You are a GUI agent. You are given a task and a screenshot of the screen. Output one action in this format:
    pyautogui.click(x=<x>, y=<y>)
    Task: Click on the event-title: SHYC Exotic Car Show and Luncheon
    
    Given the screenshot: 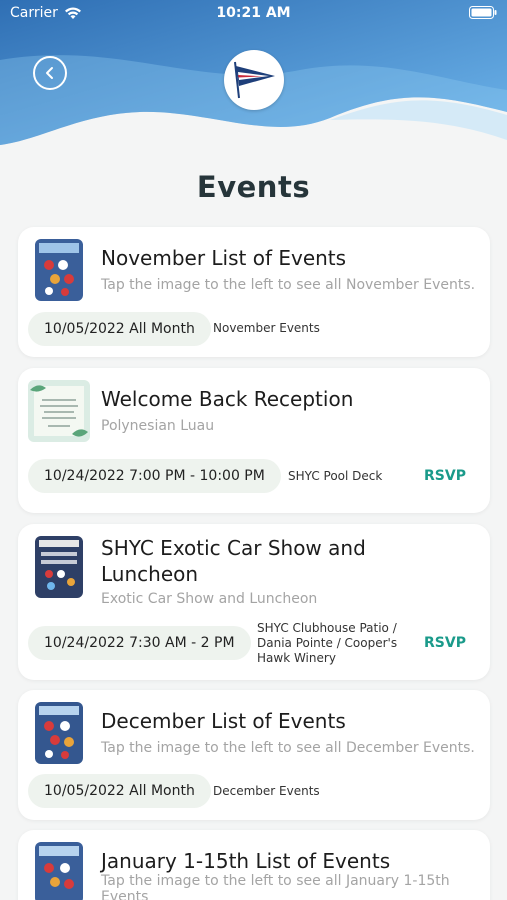 What is the action you would take?
    pyautogui.click(x=290, y=561)
    